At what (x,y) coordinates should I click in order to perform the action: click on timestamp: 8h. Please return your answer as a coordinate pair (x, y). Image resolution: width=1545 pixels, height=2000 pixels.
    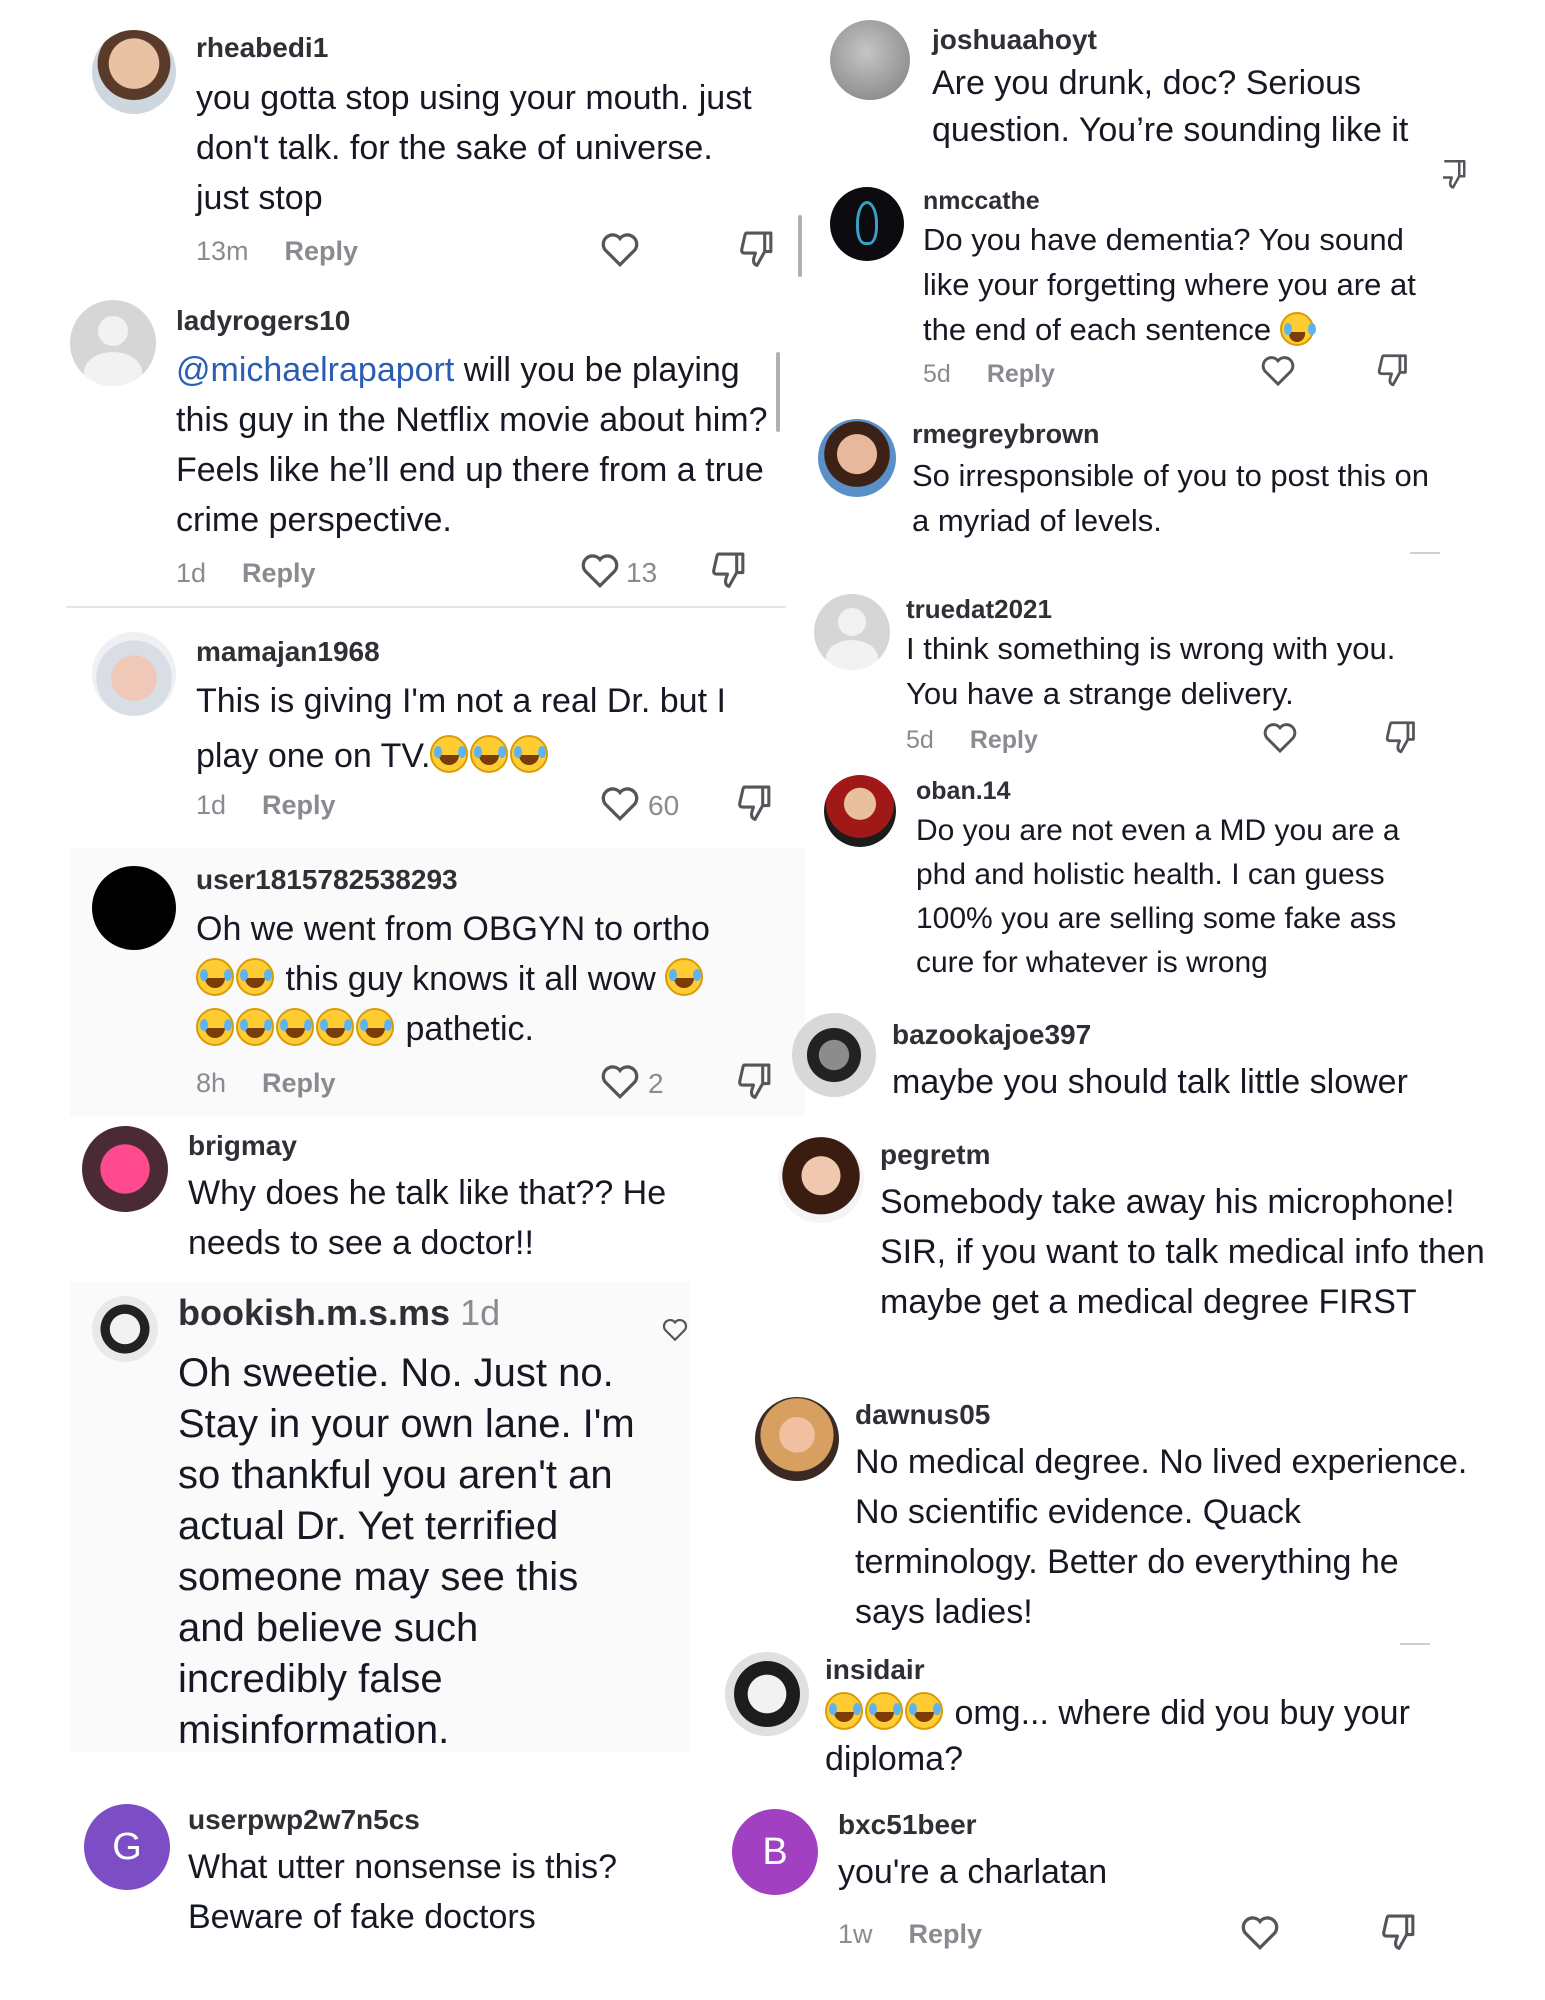
    Looking at the image, I should click on (211, 1083).